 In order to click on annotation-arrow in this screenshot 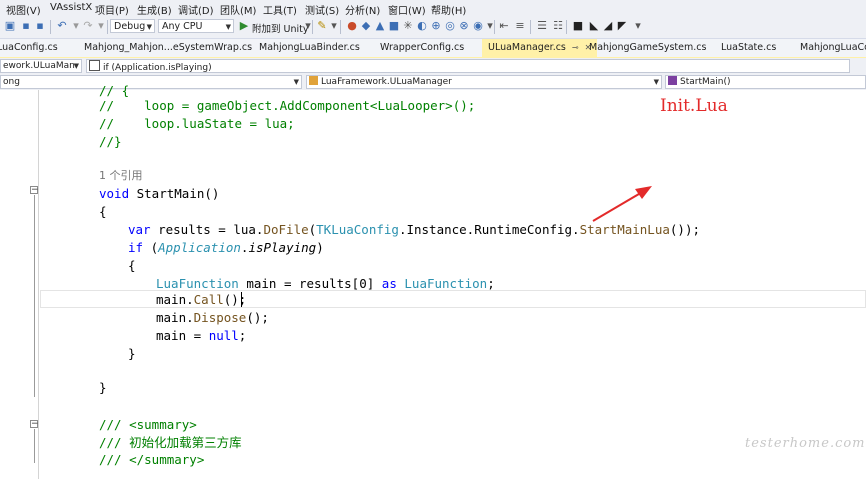, I will do `click(622, 204)`.